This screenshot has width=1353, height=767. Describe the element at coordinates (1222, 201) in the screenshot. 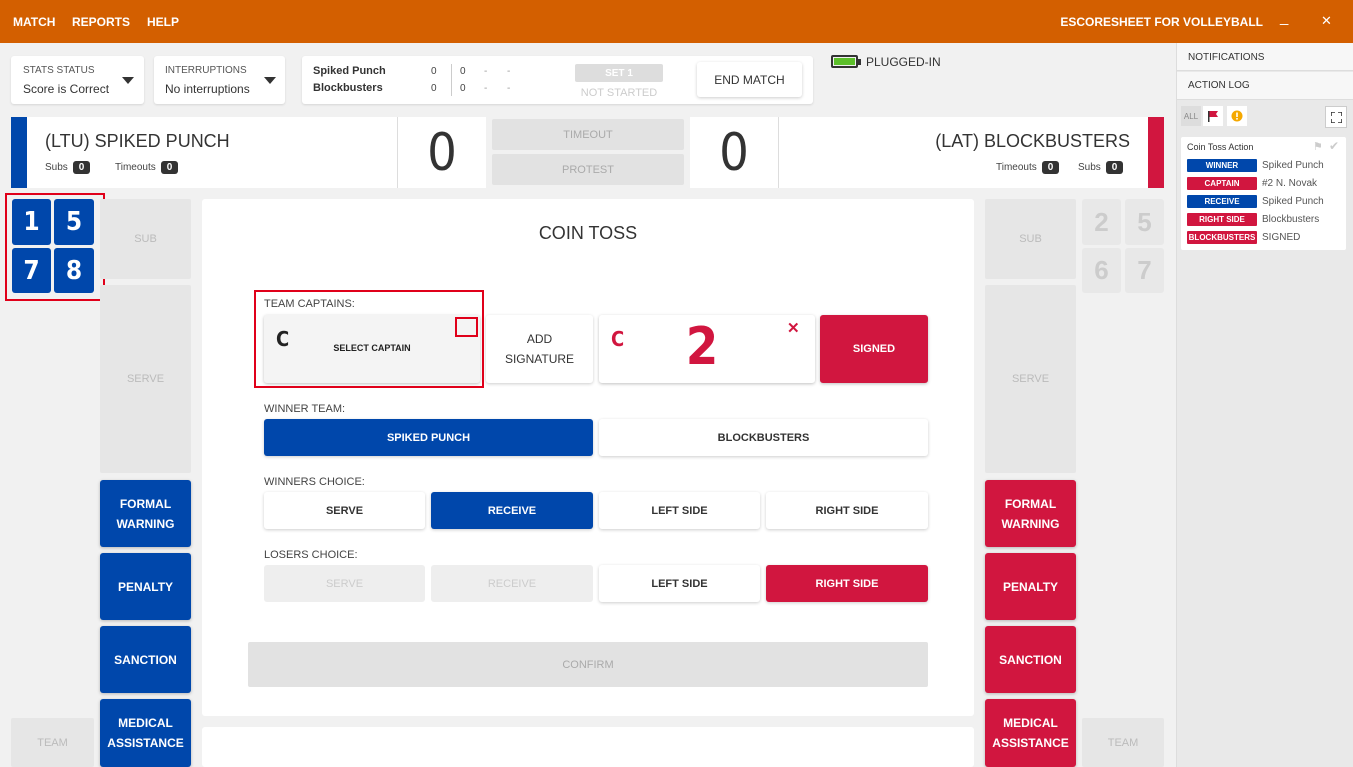

I see `log-tag: RECEIVE` at that location.